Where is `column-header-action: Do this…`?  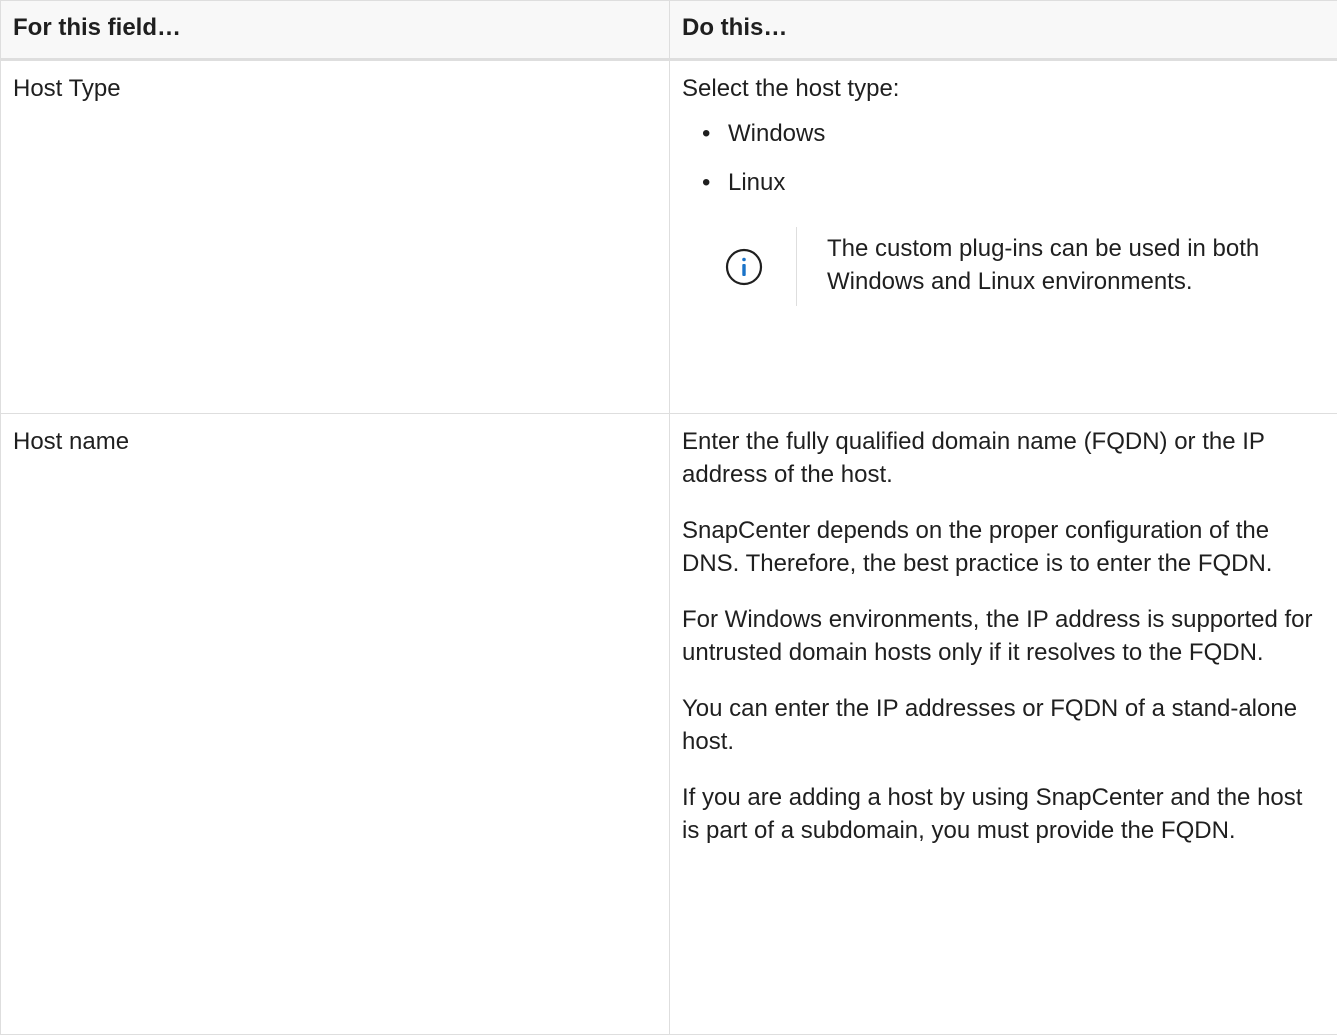 column-header-action: Do this… is located at coordinates (1003, 30).